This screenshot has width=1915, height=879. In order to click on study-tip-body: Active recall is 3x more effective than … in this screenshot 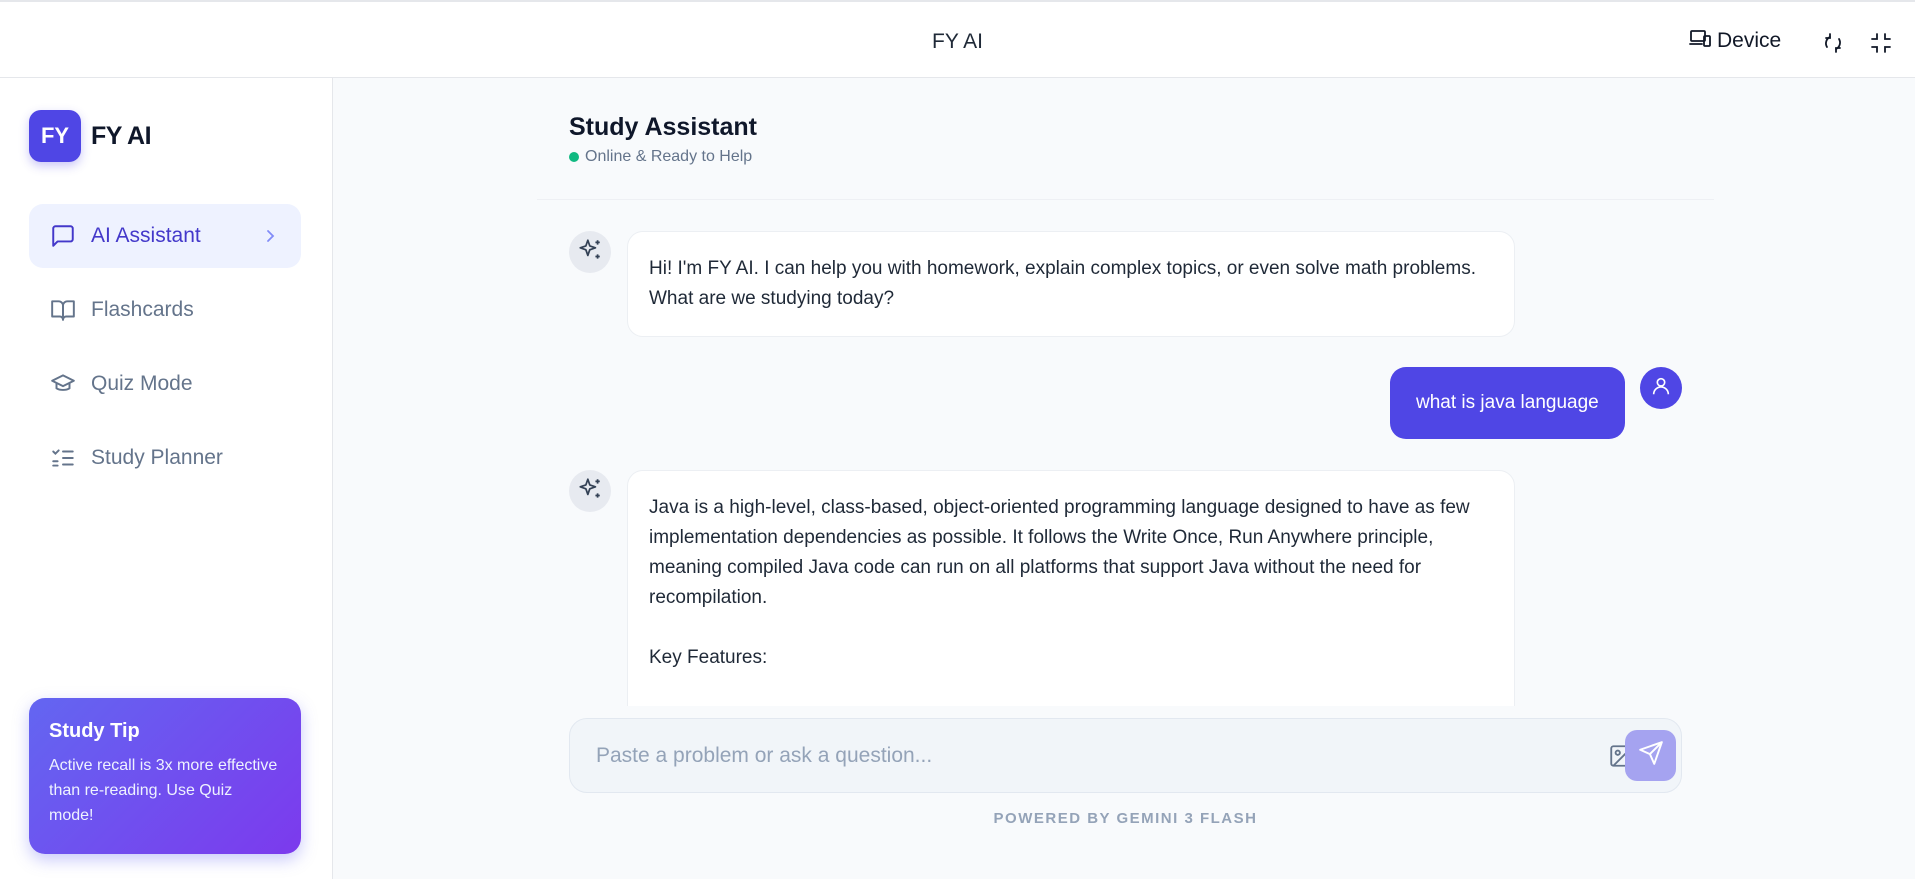, I will do `click(163, 790)`.